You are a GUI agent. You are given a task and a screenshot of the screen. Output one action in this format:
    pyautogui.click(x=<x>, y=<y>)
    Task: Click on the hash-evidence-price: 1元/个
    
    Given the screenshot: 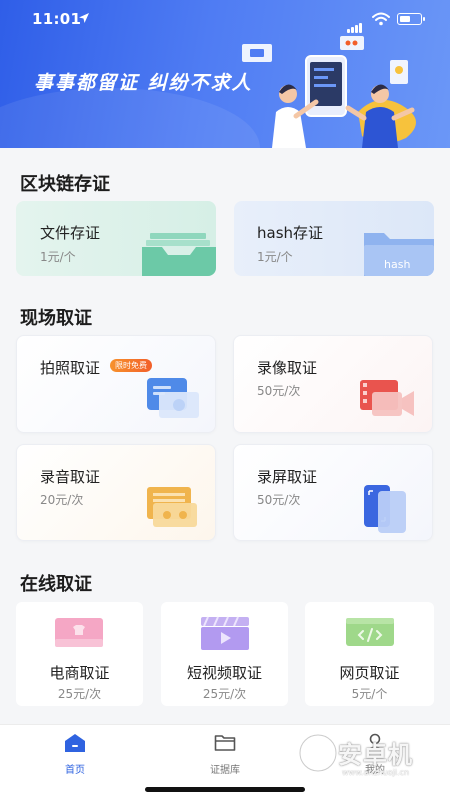 What is the action you would take?
    pyautogui.click(x=275, y=257)
    